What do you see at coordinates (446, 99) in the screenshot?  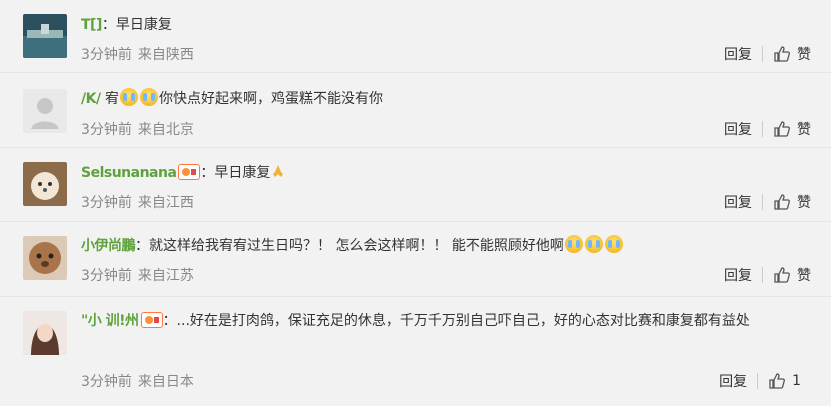 I see `comment-text: /K/ 宥 你快点好起来啊，鸡蛋糕不能没有你` at bounding box center [446, 99].